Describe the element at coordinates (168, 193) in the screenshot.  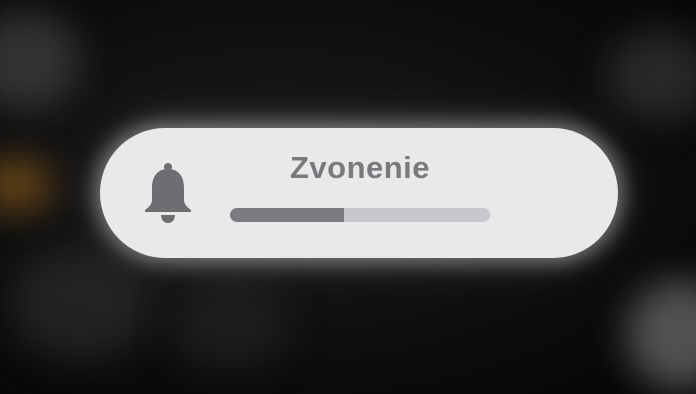
I see `bell-icon` at that location.